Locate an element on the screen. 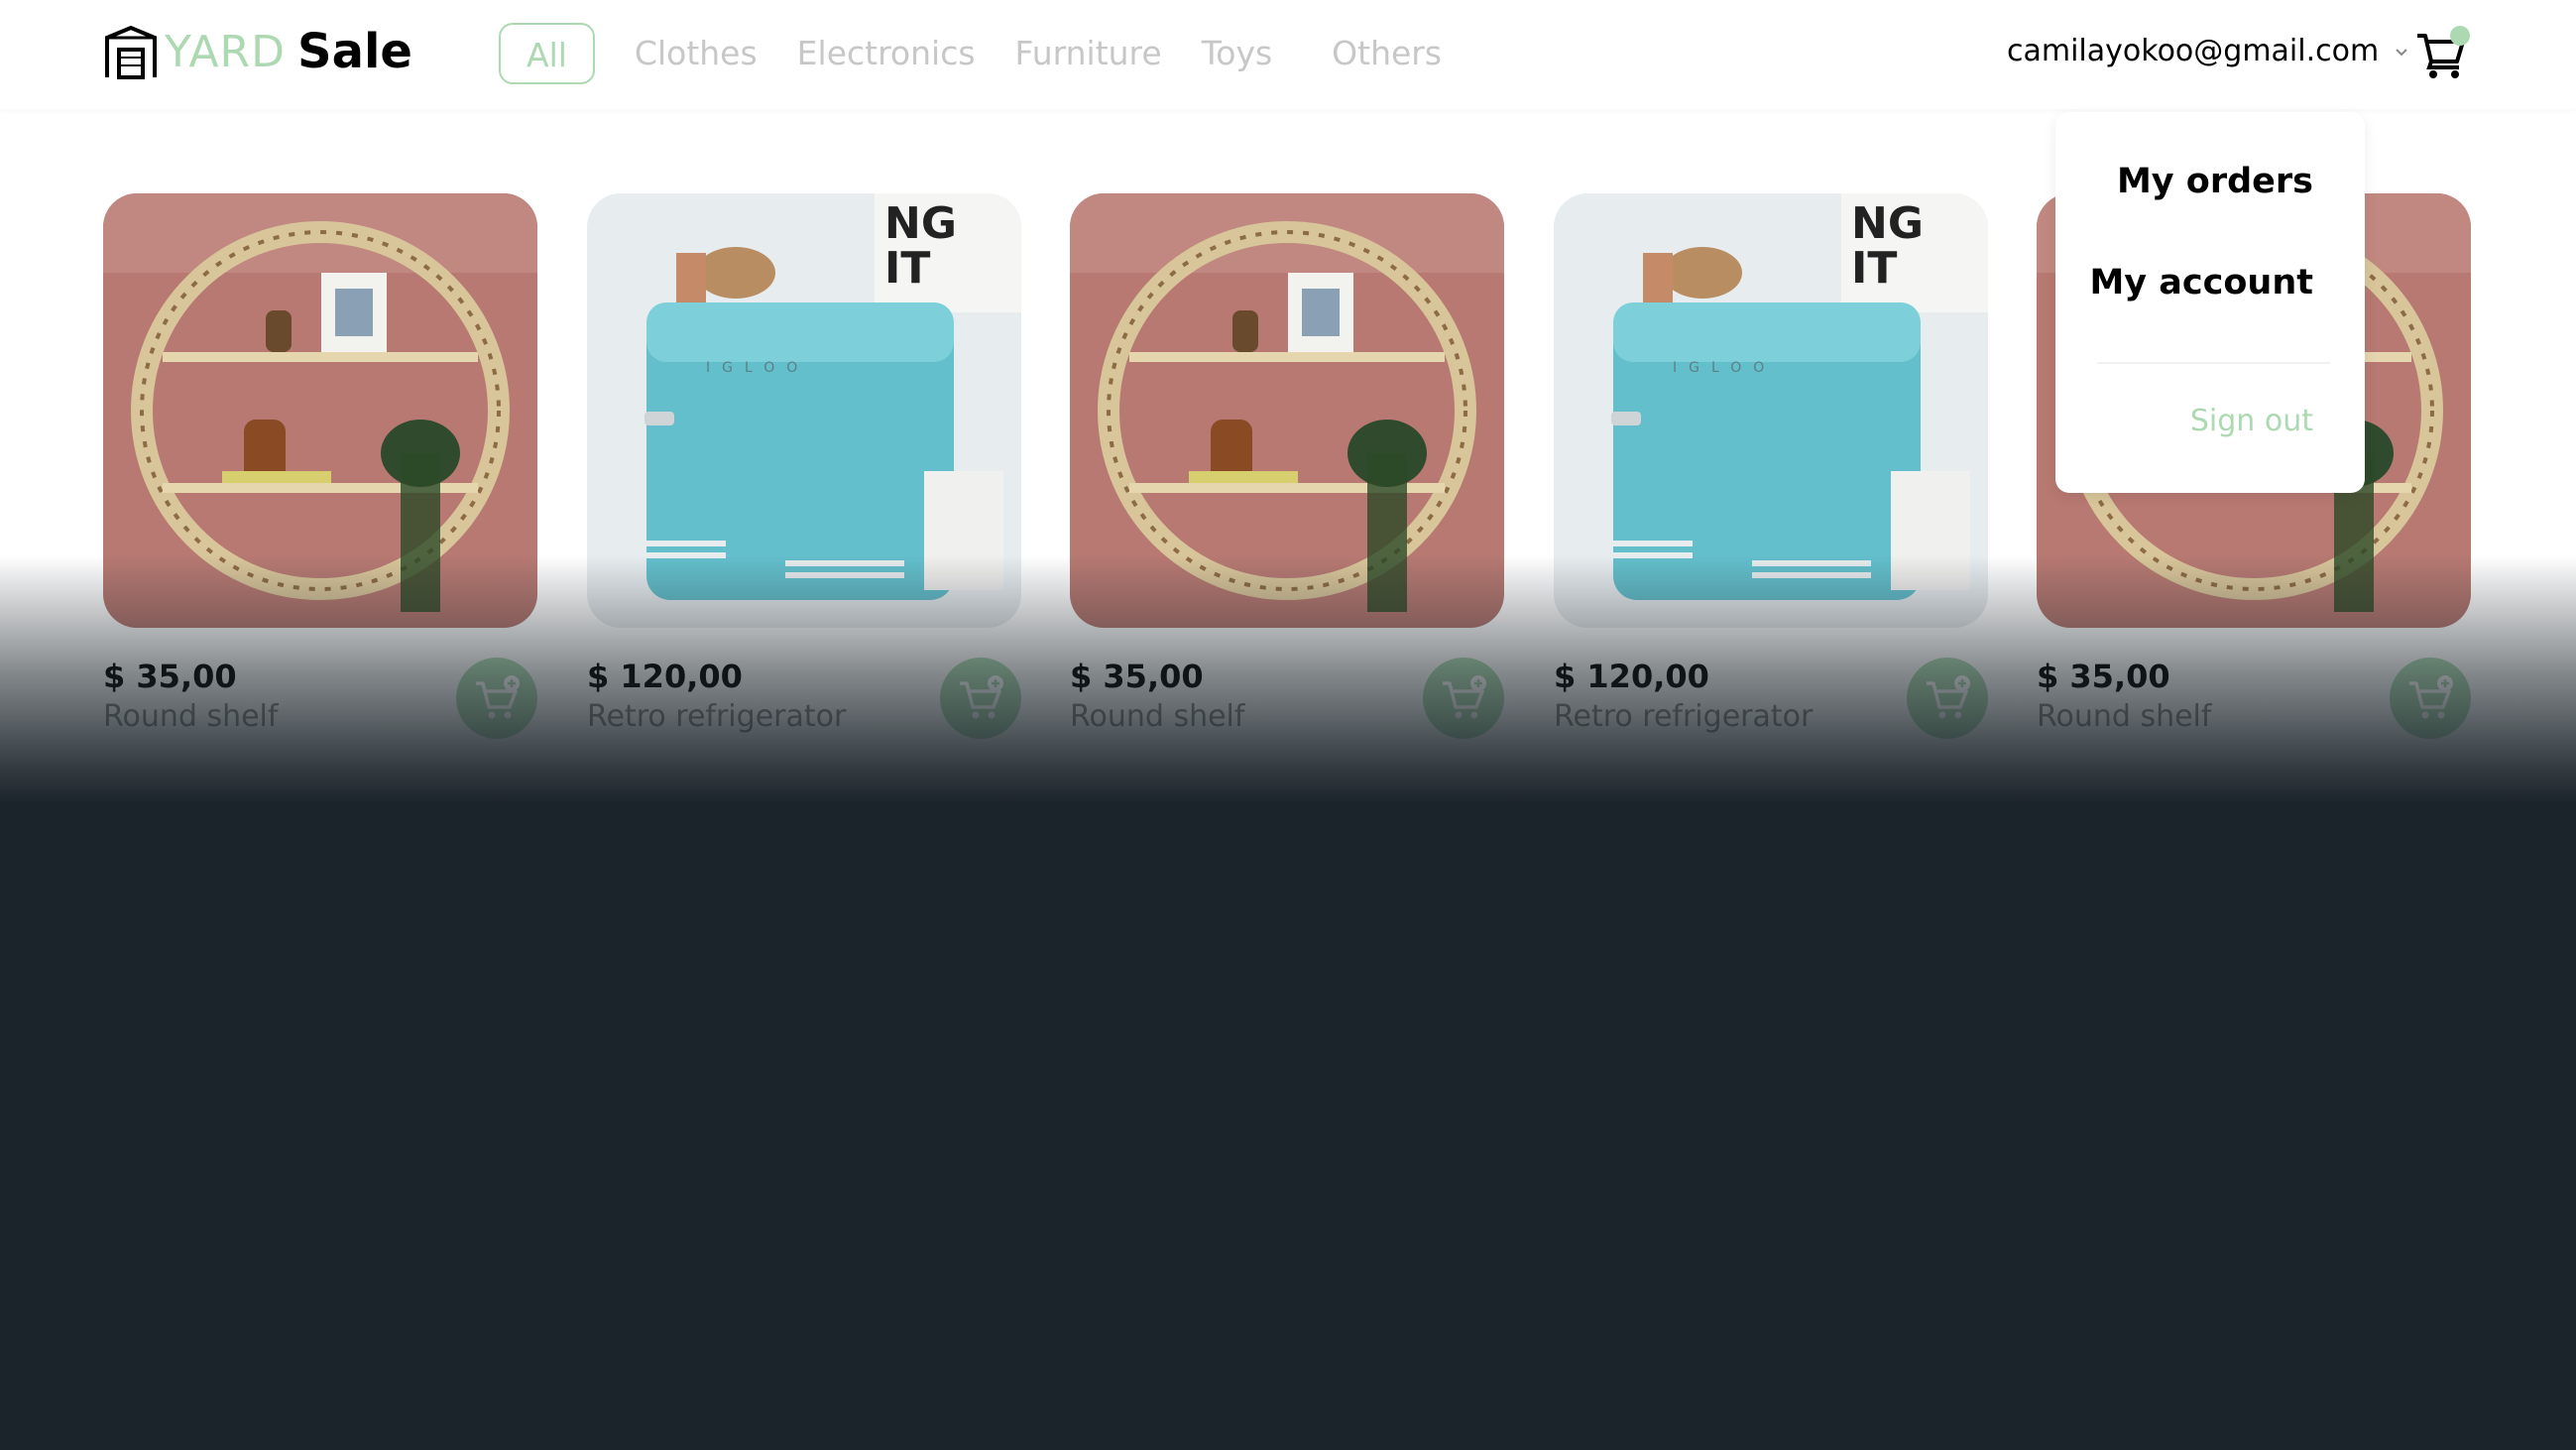 The height and width of the screenshot is (1450, 2576). user-dropdown-menu: My orders My account Sign out is located at coordinates (2210, 302).